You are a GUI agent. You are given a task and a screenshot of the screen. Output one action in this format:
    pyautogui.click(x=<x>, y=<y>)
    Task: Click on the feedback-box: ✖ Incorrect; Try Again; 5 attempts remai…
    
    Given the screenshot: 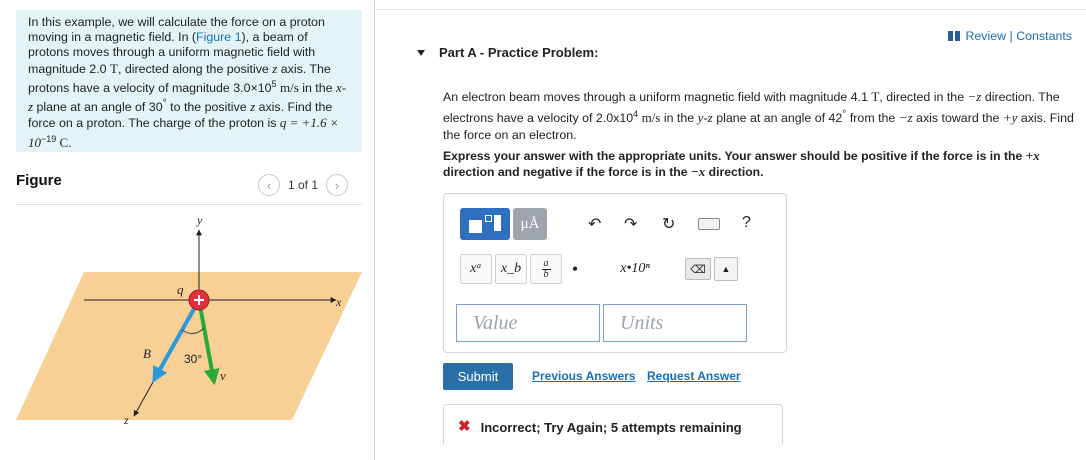 What is the action you would take?
    pyautogui.click(x=613, y=424)
    